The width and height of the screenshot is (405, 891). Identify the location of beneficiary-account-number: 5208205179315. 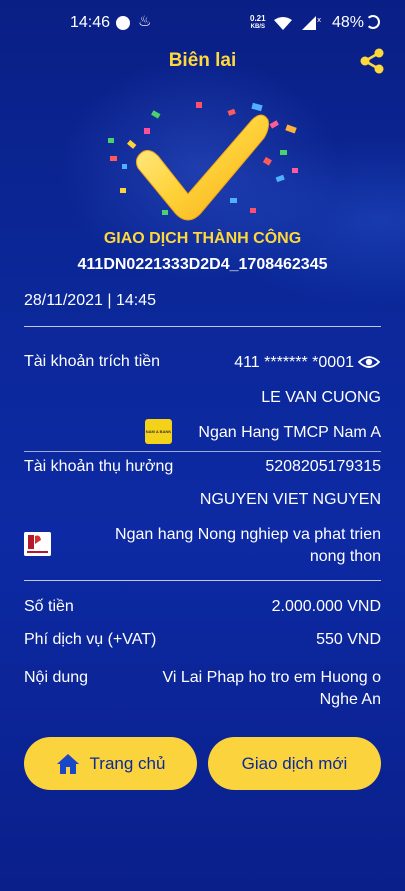
(323, 466).